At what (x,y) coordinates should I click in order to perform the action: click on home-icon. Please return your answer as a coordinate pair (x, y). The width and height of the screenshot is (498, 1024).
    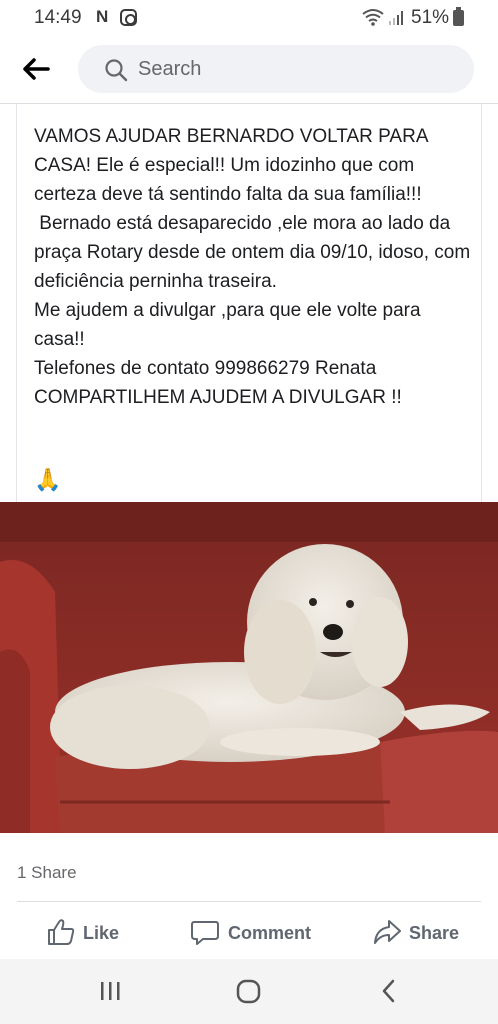
    Looking at the image, I should click on (248, 991).